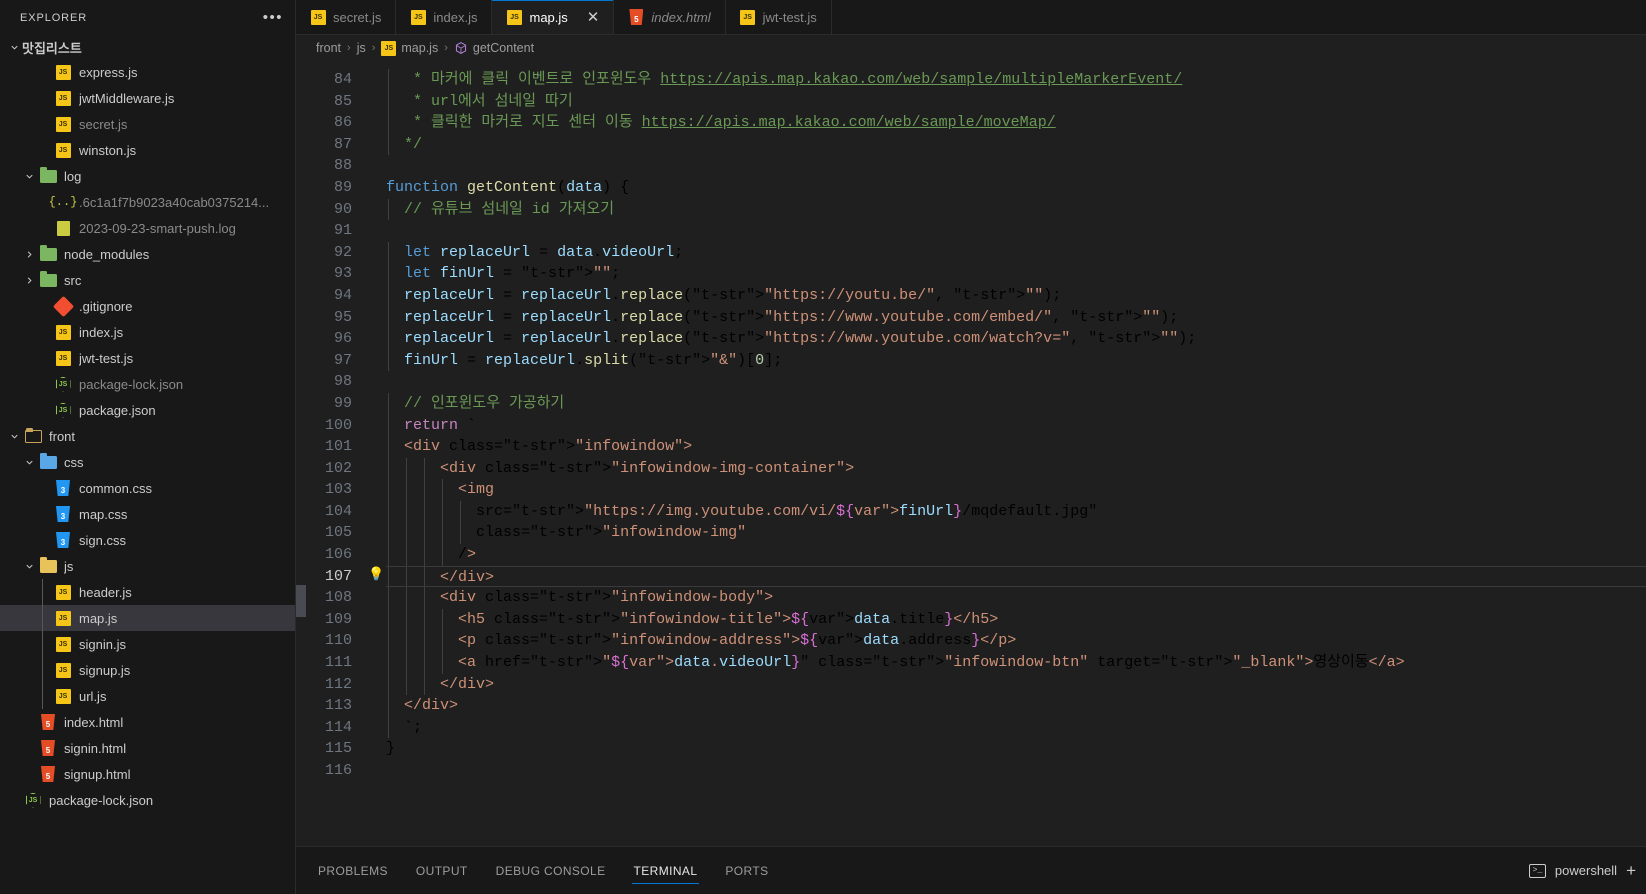  I want to click on tree-item-express-js: JS express.js, so click(147, 72).